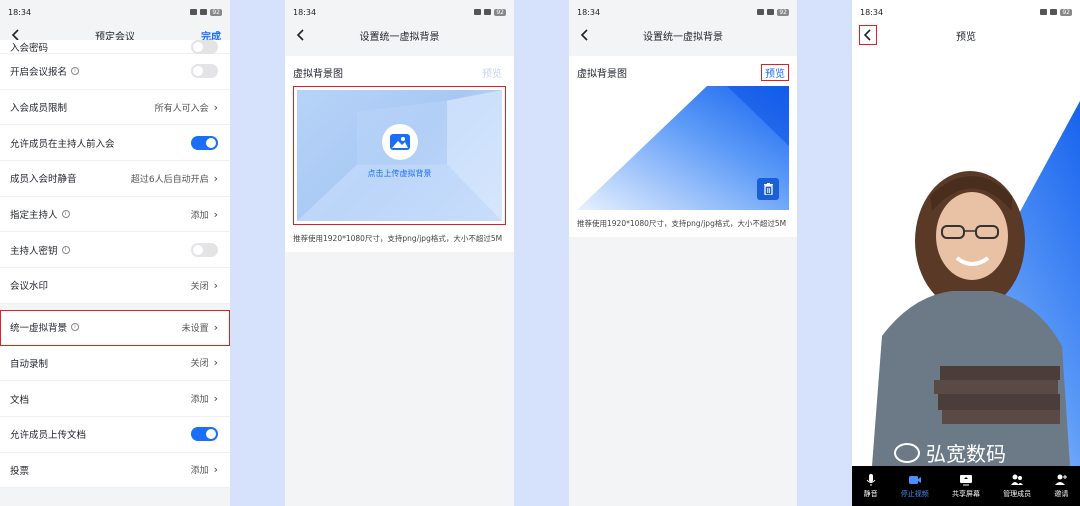 The image size is (1080, 506). Describe the element at coordinates (34, 251) in the screenshot. I see `settings-row-label: 主持人密钥` at that location.